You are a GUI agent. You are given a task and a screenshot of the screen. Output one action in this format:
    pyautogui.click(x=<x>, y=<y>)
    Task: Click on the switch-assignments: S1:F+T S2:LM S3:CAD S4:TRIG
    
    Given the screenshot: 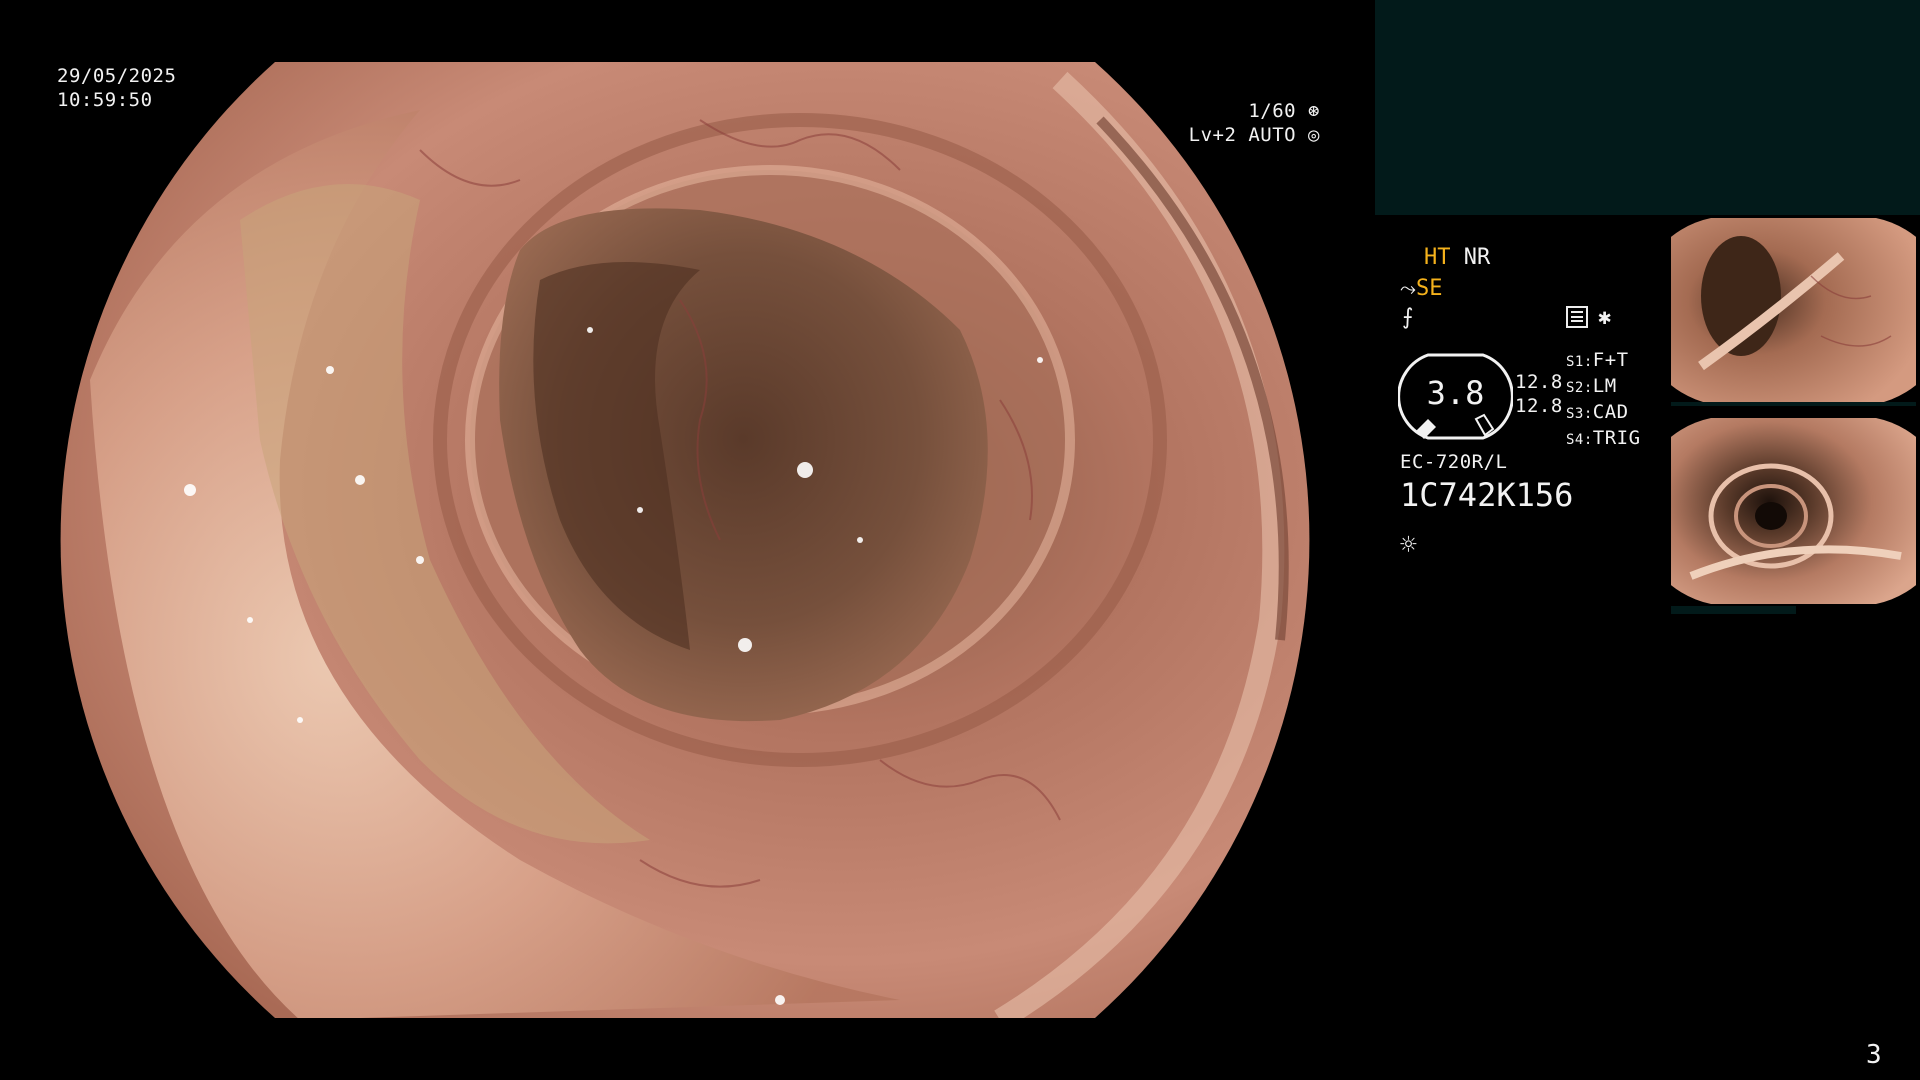 What is the action you would take?
    pyautogui.click(x=1603, y=400)
    